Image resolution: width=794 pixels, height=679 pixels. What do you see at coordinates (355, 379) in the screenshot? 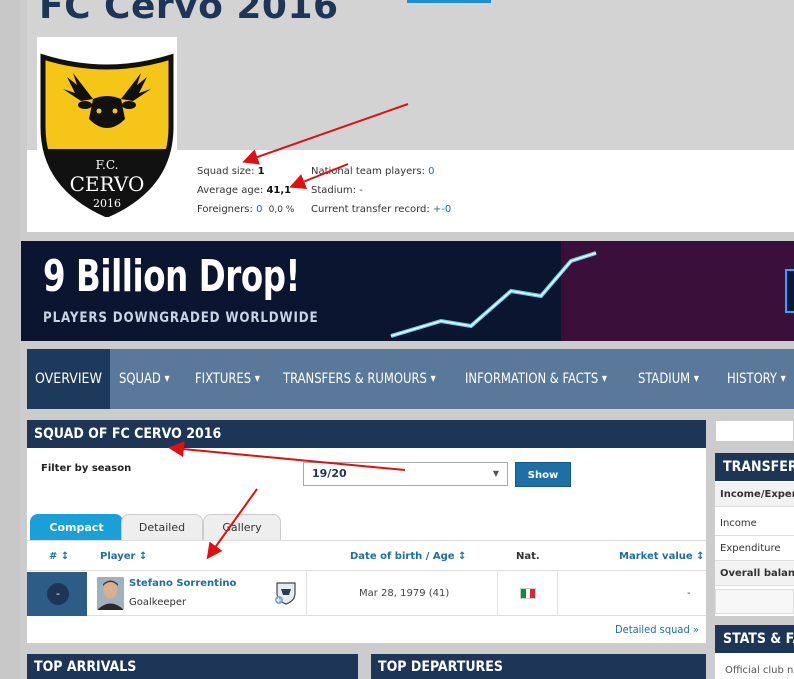
I see `nav-transfers-label: TRANSFERS & RUMOURS` at bounding box center [355, 379].